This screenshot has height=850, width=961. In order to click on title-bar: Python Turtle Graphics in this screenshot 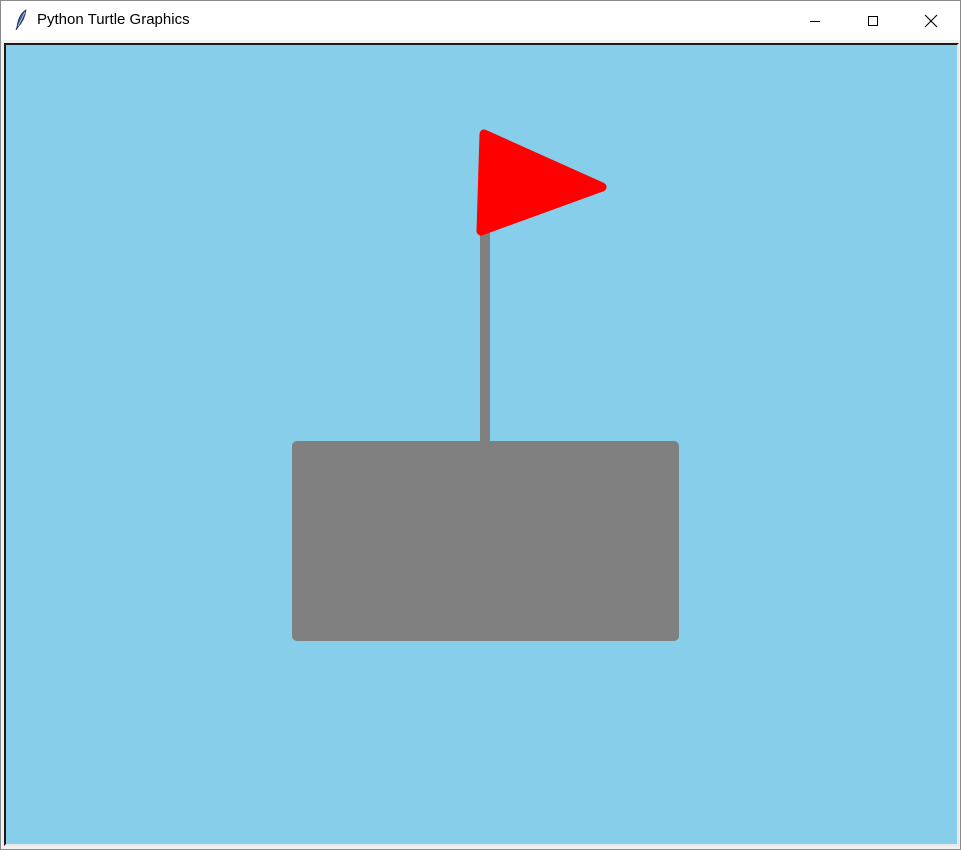, I will do `click(480, 20)`.